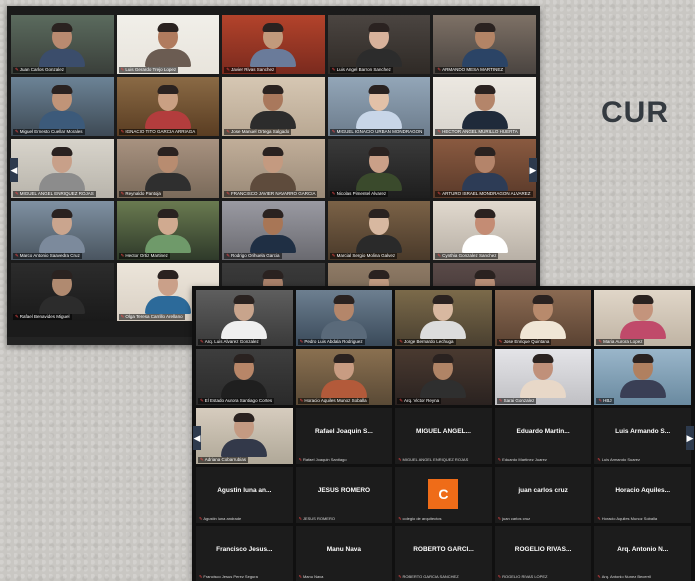 The image size is (695, 581). I want to click on participant-name: colegio de arquitectos, so click(422, 518).